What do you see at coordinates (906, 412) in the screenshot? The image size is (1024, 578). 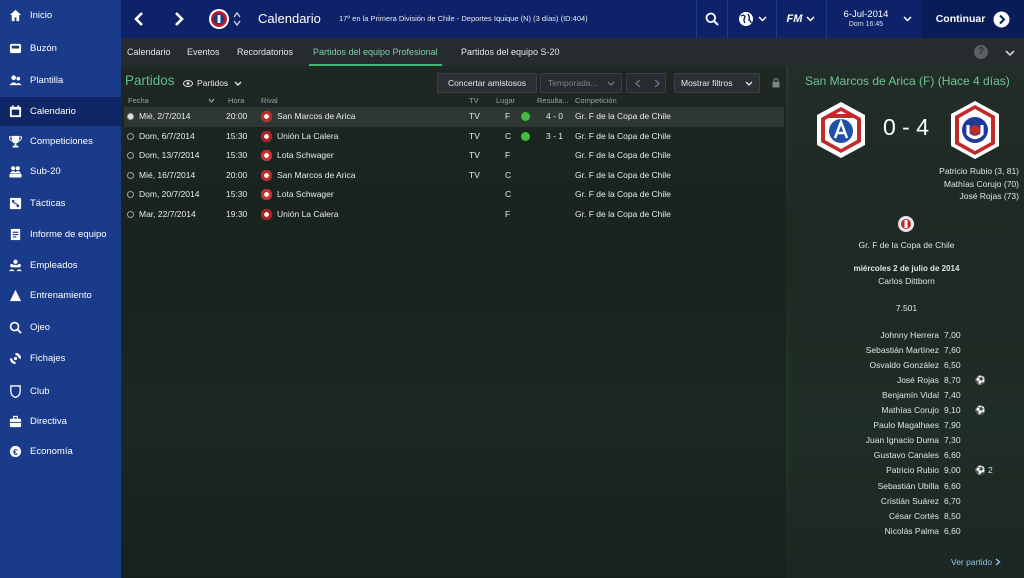 I see `player-rating-row: Mathías Corujo 9,10 ⚽` at bounding box center [906, 412].